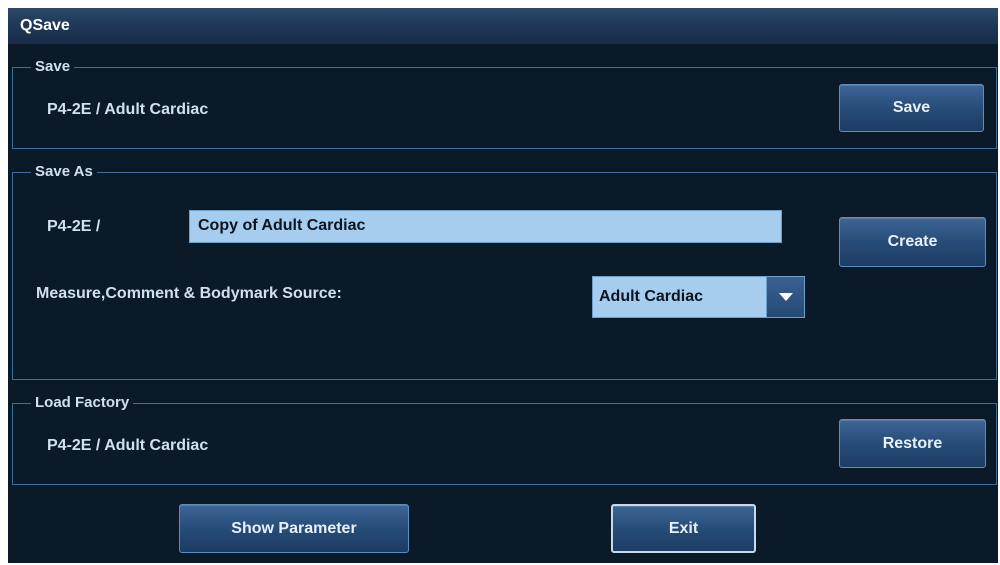 This screenshot has width=1000, height=565. Describe the element at coordinates (64, 172) in the screenshot. I see `save-as-group-legend: Save As` at that location.